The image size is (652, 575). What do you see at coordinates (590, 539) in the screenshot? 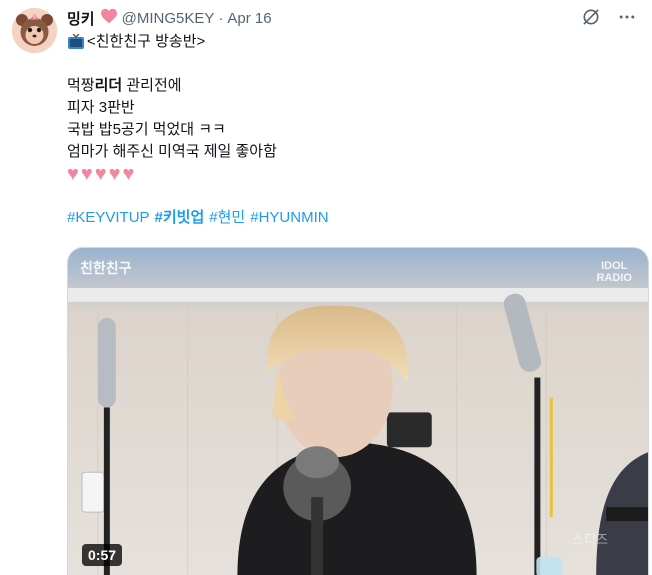
I see `watermark: 스티즈` at bounding box center [590, 539].